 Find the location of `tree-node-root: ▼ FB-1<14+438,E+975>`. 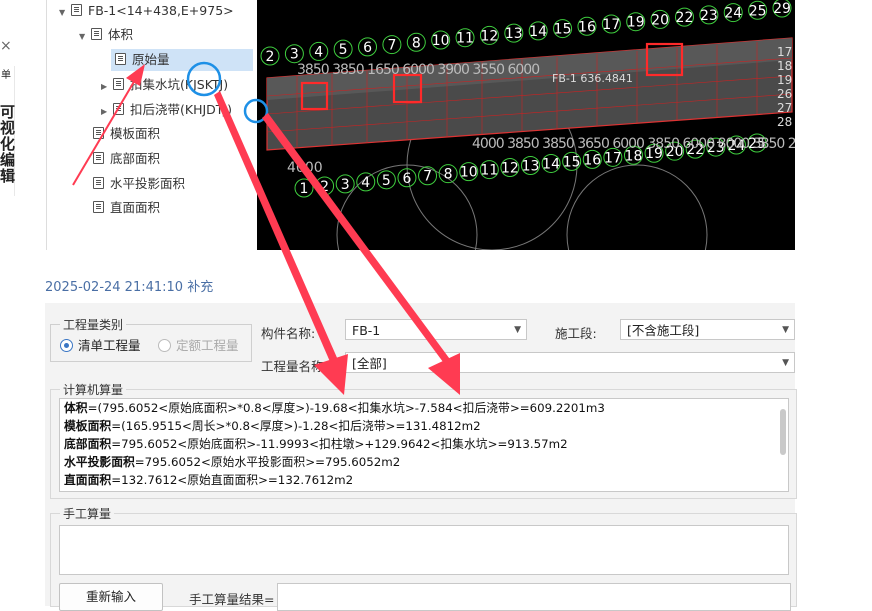

tree-node-root: ▼ FB-1<14+438,E+975> is located at coordinates (146, 11).